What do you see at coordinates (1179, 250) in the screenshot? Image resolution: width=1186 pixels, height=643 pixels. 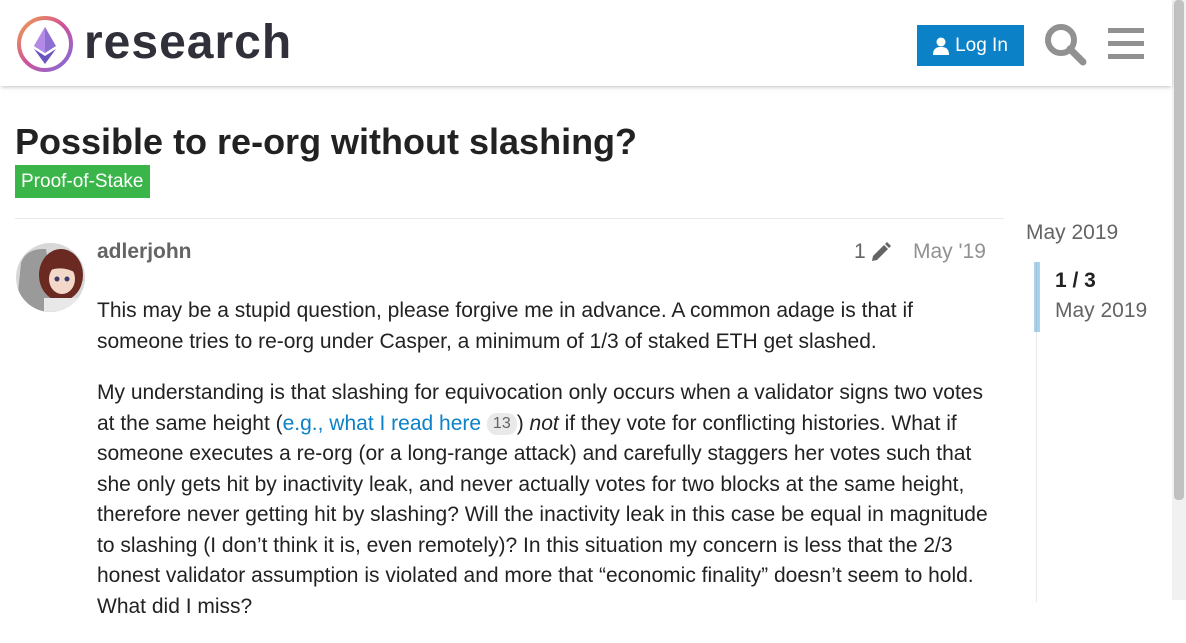 I see `scrollbar-thumb` at bounding box center [1179, 250].